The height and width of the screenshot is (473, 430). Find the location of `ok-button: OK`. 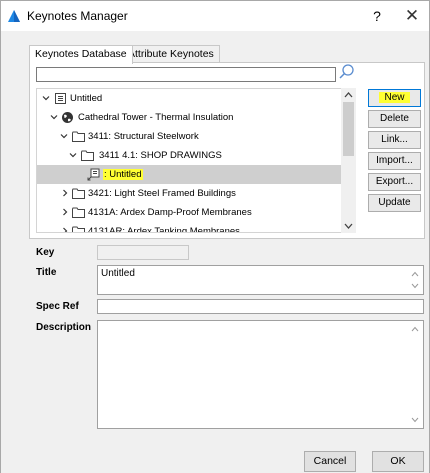

ok-button: OK is located at coordinates (398, 461).